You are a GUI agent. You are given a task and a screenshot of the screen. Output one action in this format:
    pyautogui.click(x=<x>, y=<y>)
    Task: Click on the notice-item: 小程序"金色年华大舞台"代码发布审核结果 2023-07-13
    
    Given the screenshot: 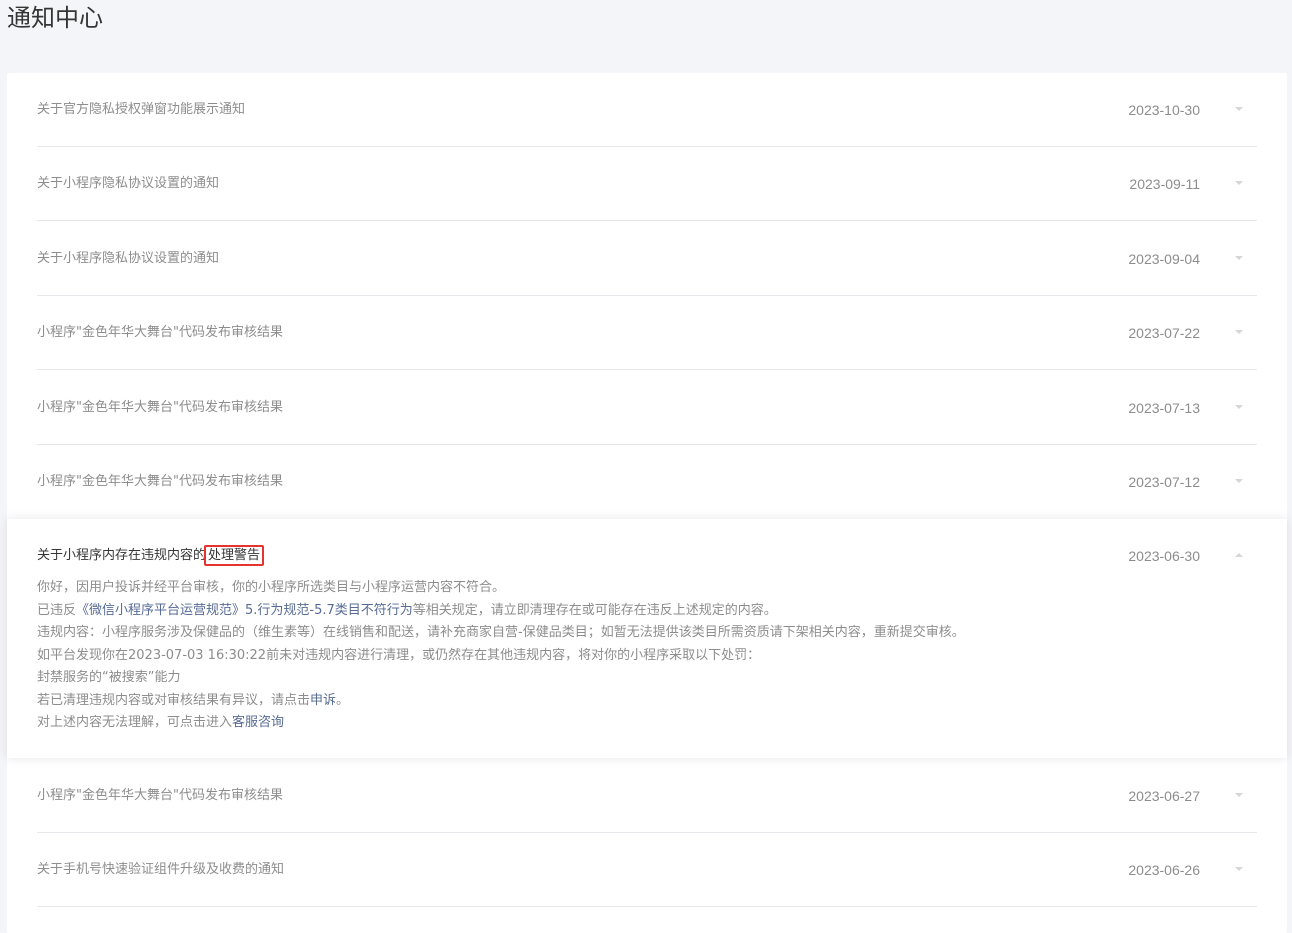 What is the action you would take?
    pyautogui.click(x=647, y=408)
    